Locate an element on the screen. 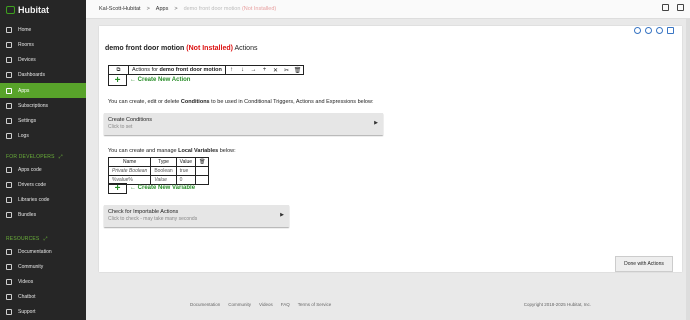 The width and height of the screenshot is (690, 320). variable-name: Private Boolean is located at coordinates (129, 171).